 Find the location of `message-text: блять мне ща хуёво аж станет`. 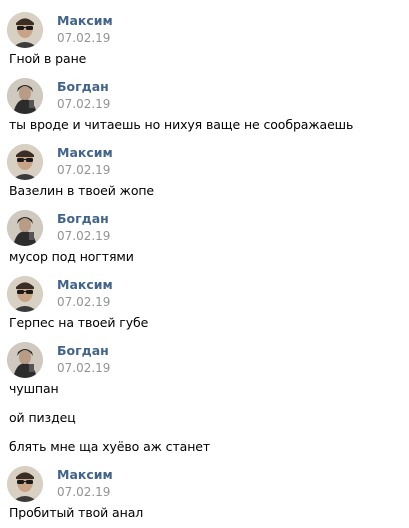

message-text: блять мне ща хуёво аж станет is located at coordinates (110, 446).